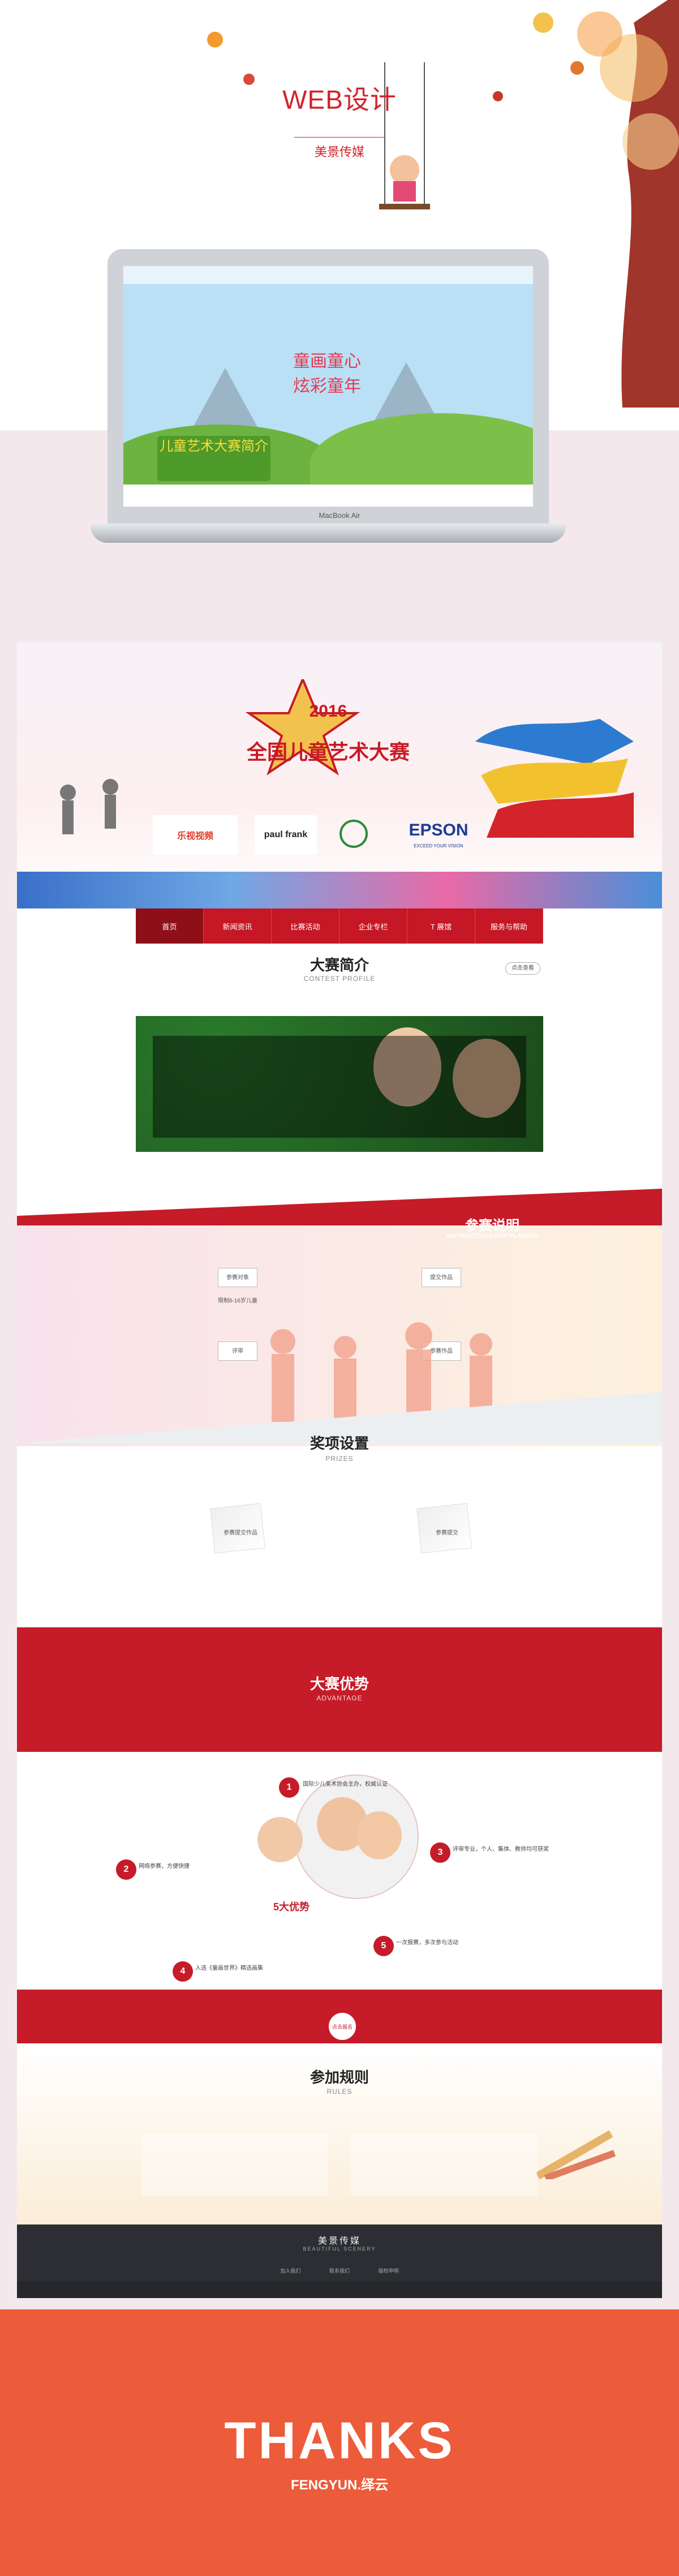  I want to click on nav-item-enterprise: 企业专栏, so click(373, 926).